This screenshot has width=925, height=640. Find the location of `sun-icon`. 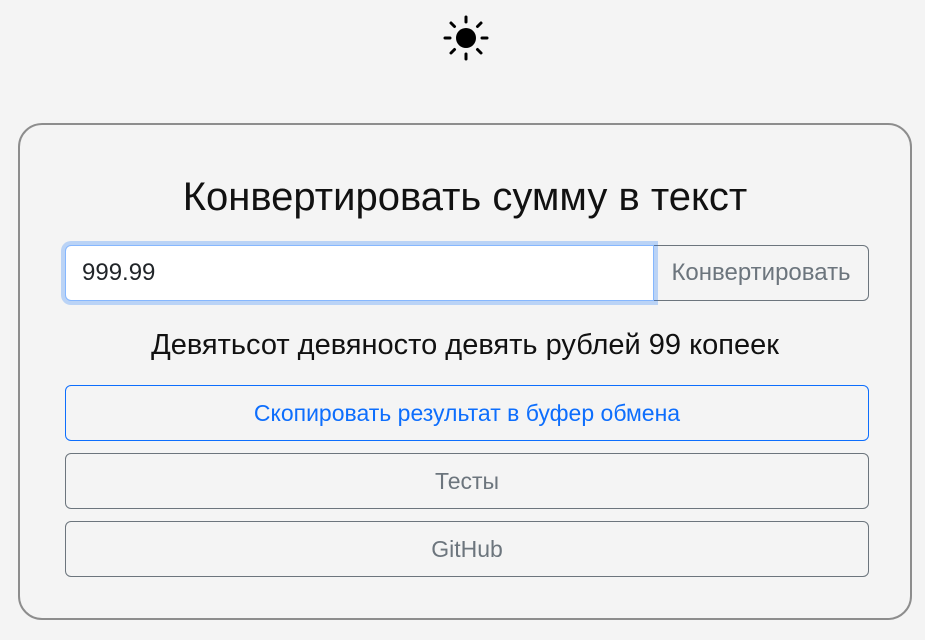

sun-icon is located at coordinates (466, 38).